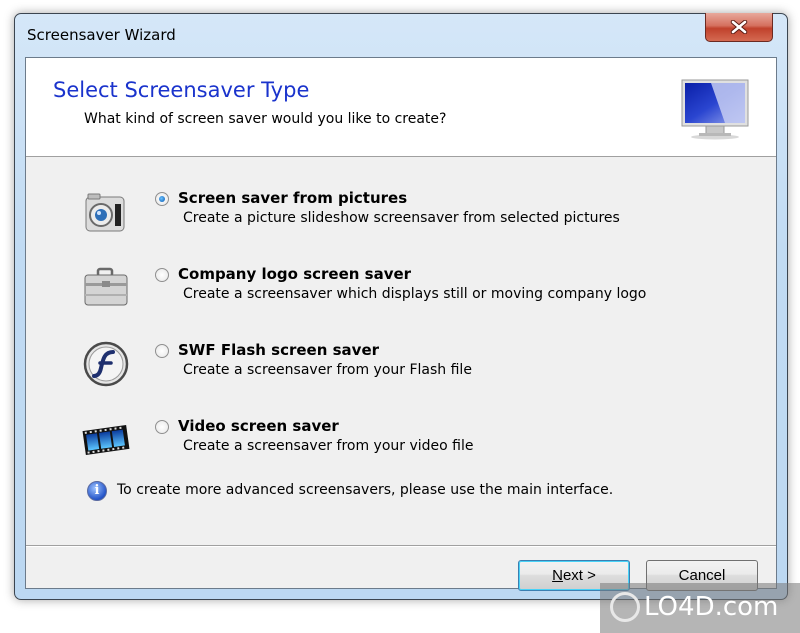 This screenshot has height=633, width=800. I want to click on option-label: Screen saver from pictures, so click(293, 198).